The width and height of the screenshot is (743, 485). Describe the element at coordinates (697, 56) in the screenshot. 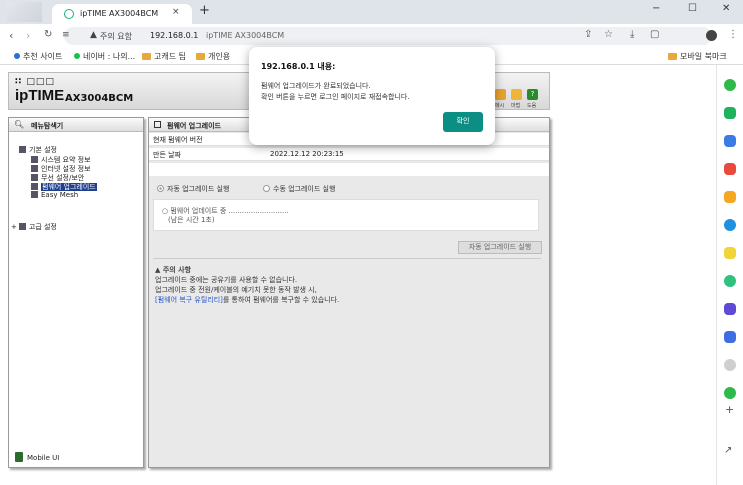

I see `bookmark-folder-mobile: 모바일 북마크` at that location.